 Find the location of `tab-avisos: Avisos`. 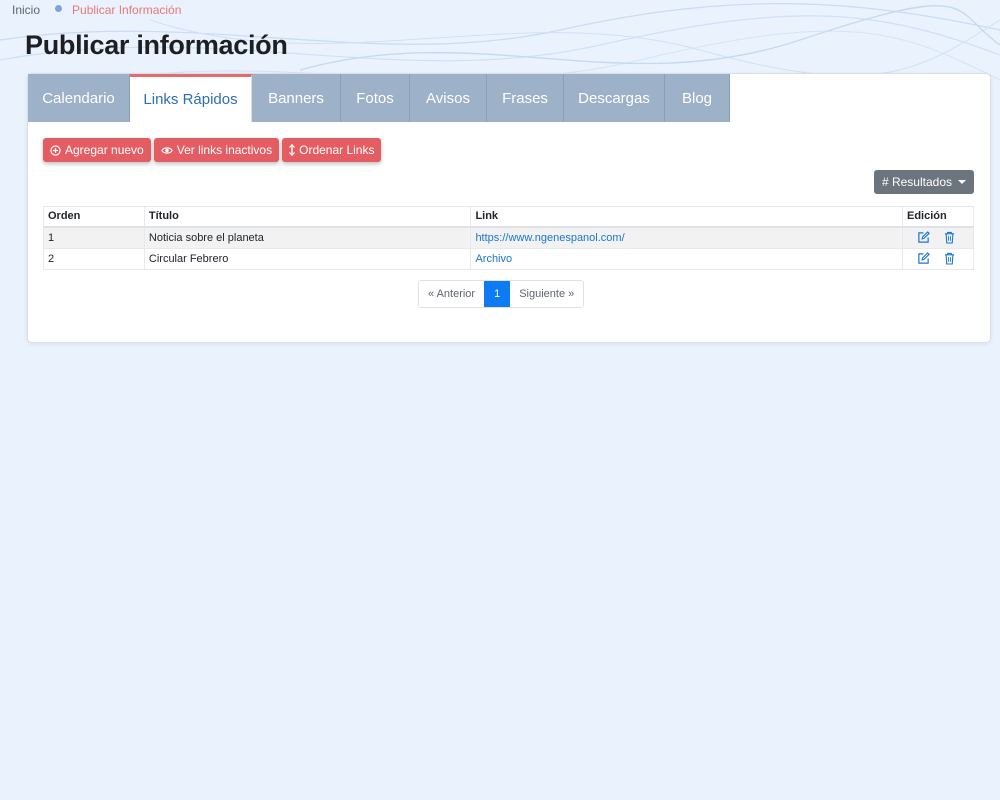

tab-avisos: Avisos is located at coordinates (448, 98).